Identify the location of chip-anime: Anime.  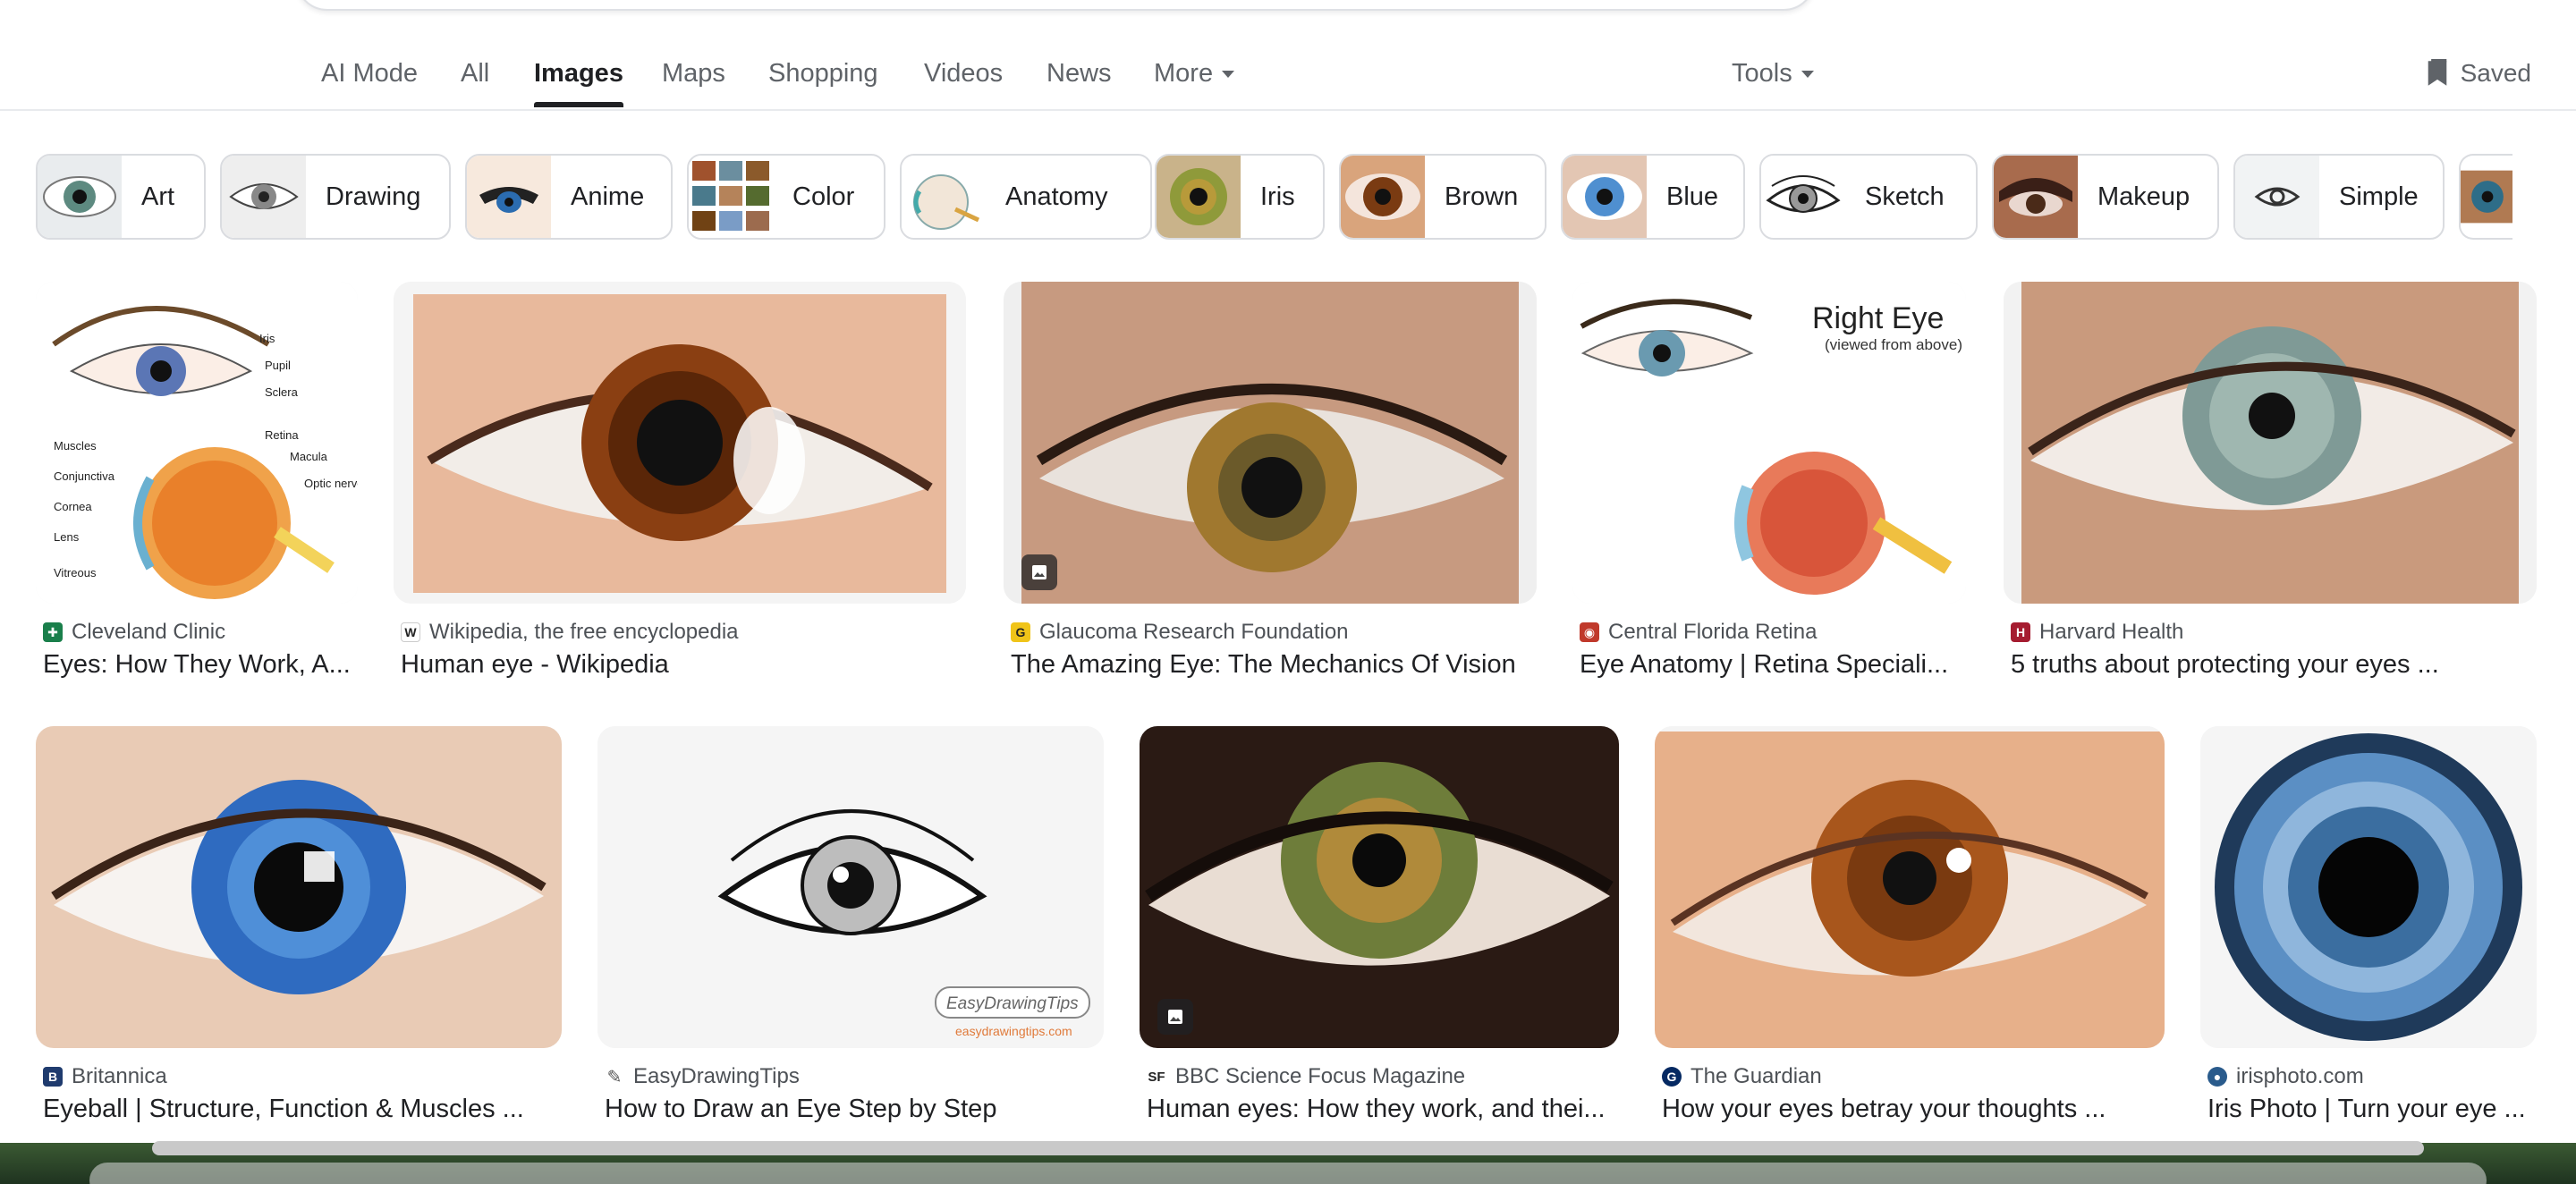
(569, 197).